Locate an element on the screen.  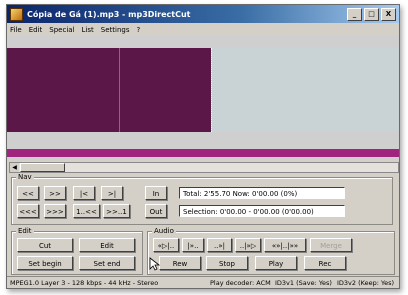
mouse-cursor-icon is located at coordinates (155, 264).